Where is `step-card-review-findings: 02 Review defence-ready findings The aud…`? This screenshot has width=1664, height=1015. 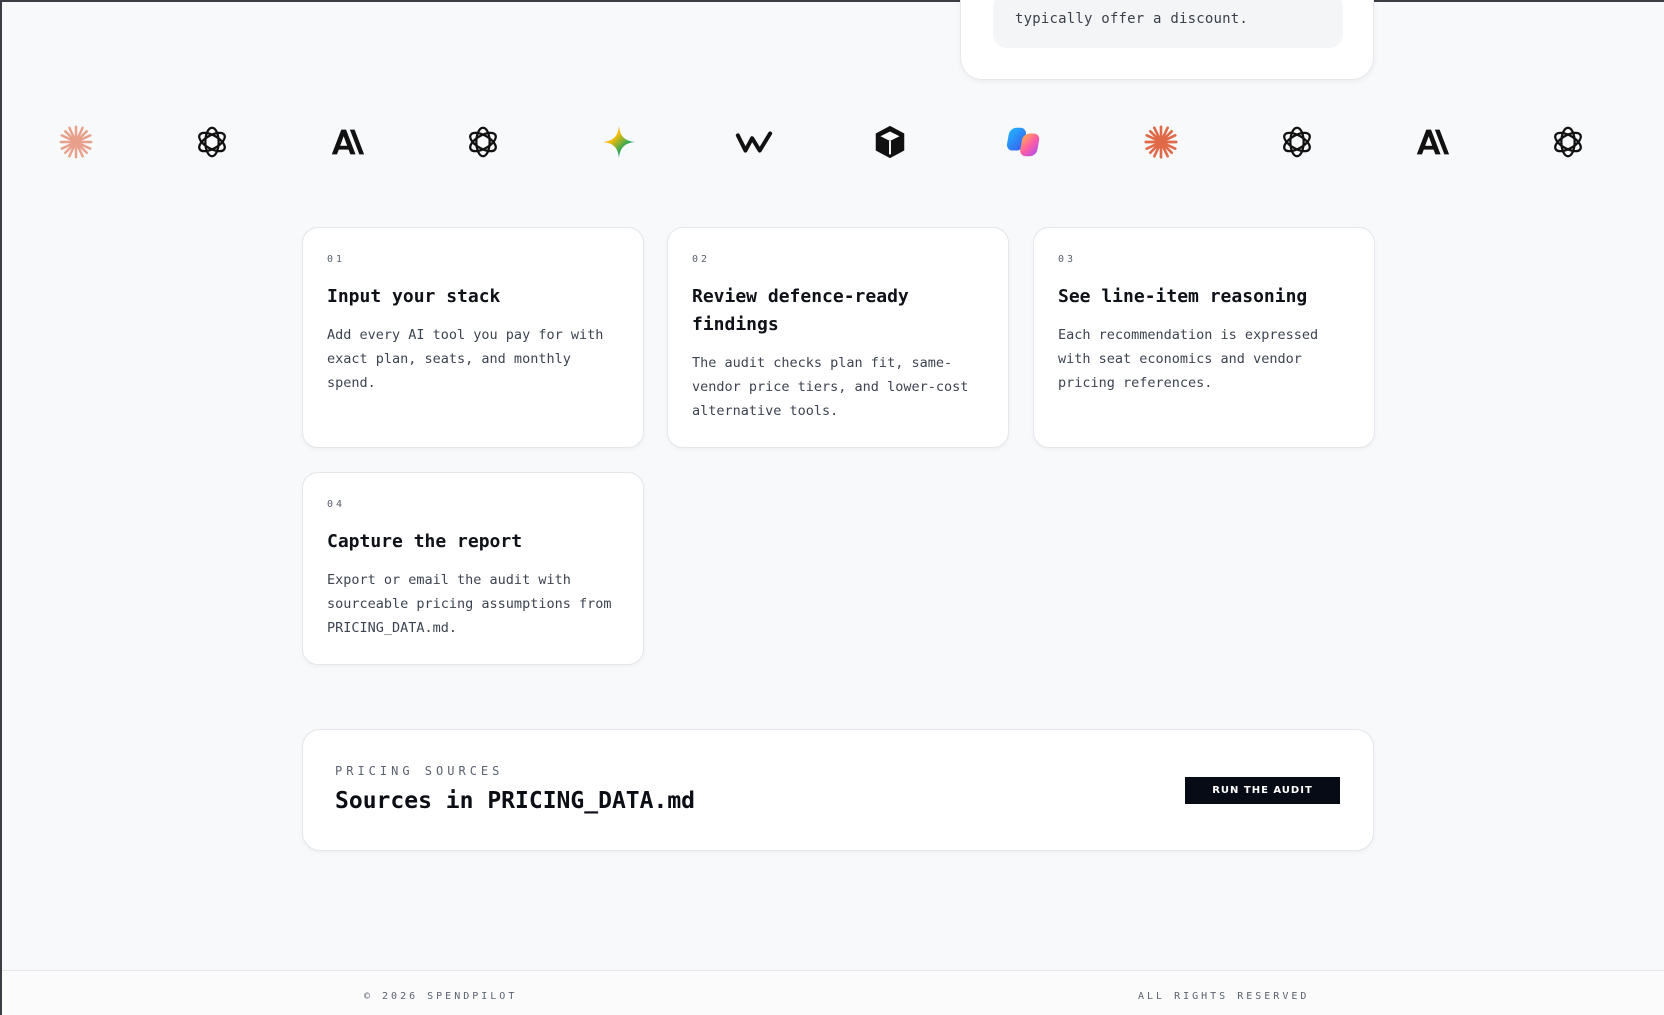 step-card-review-findings: 02 Review defence-ready findings The aud… is located at coordinates (838, 337).